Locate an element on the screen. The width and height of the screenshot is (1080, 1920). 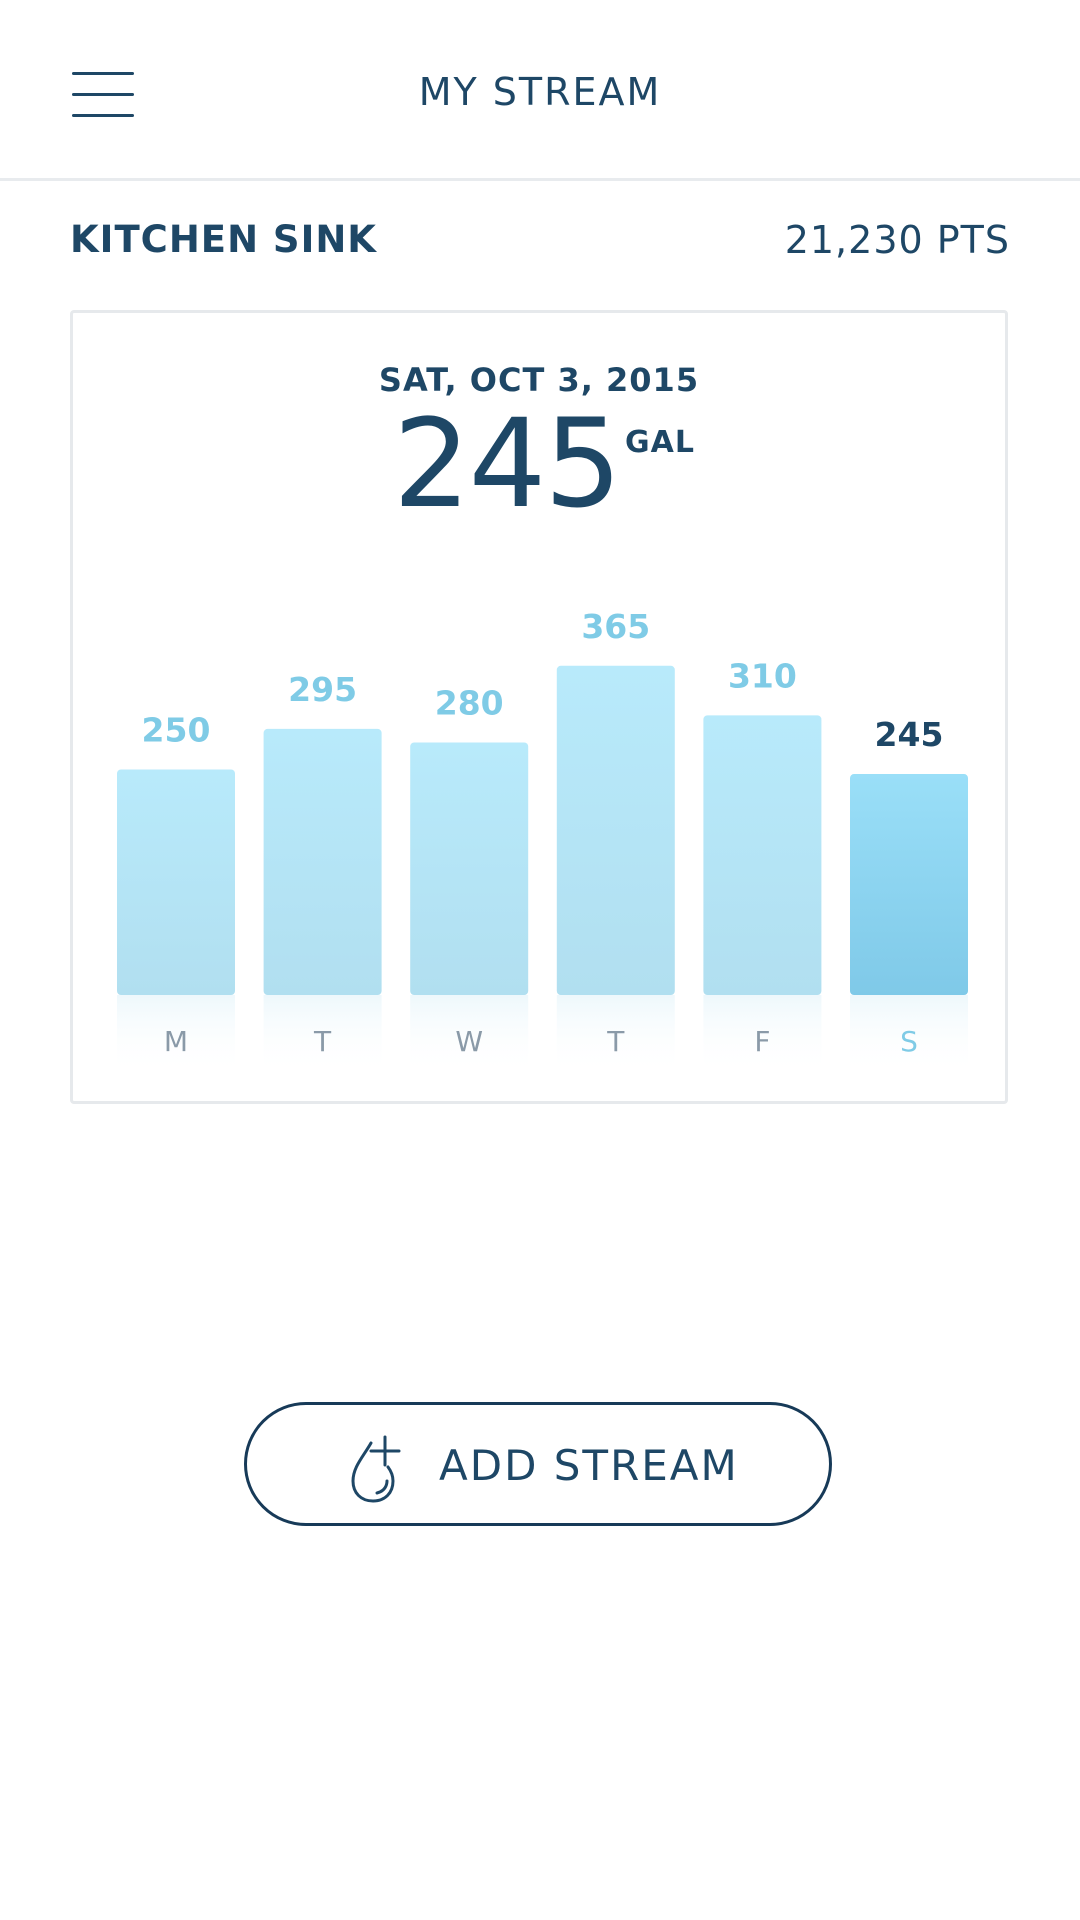
day-label: S is located at coordinates (909, 1041).